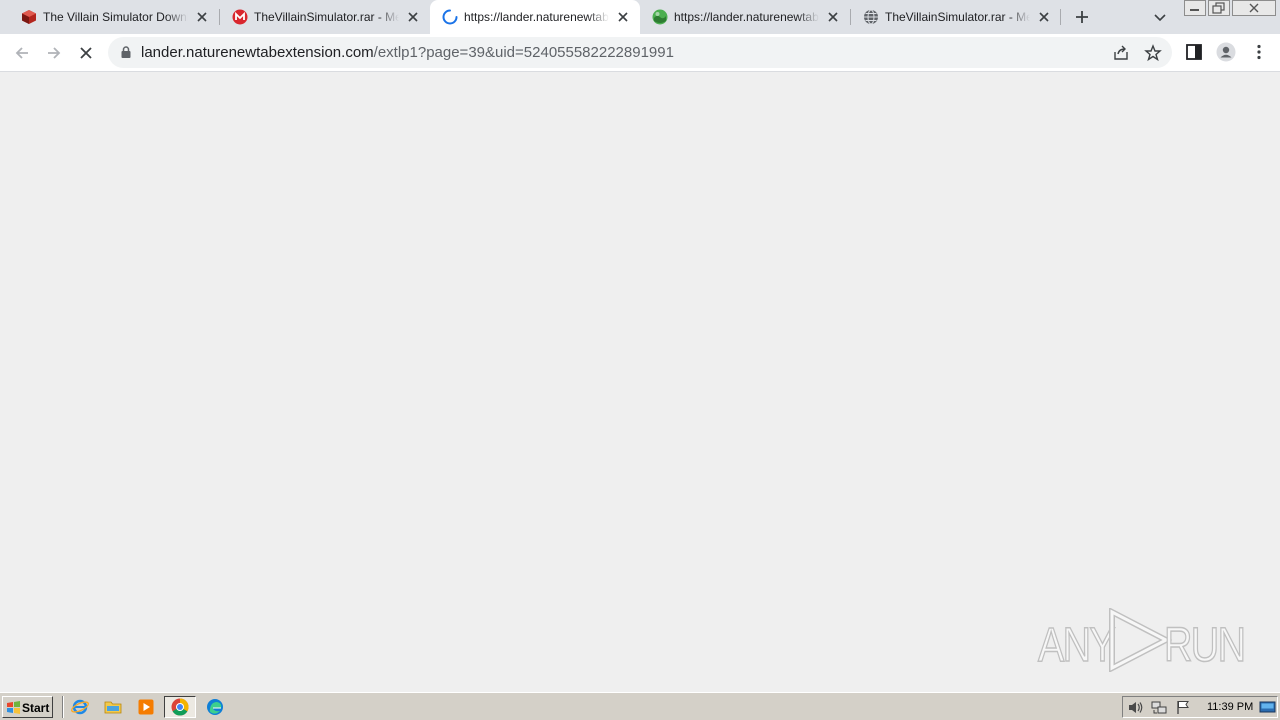 The height and width of the screenshot is (720, 1280). I want to click on mega-icon, so click(240, 17).